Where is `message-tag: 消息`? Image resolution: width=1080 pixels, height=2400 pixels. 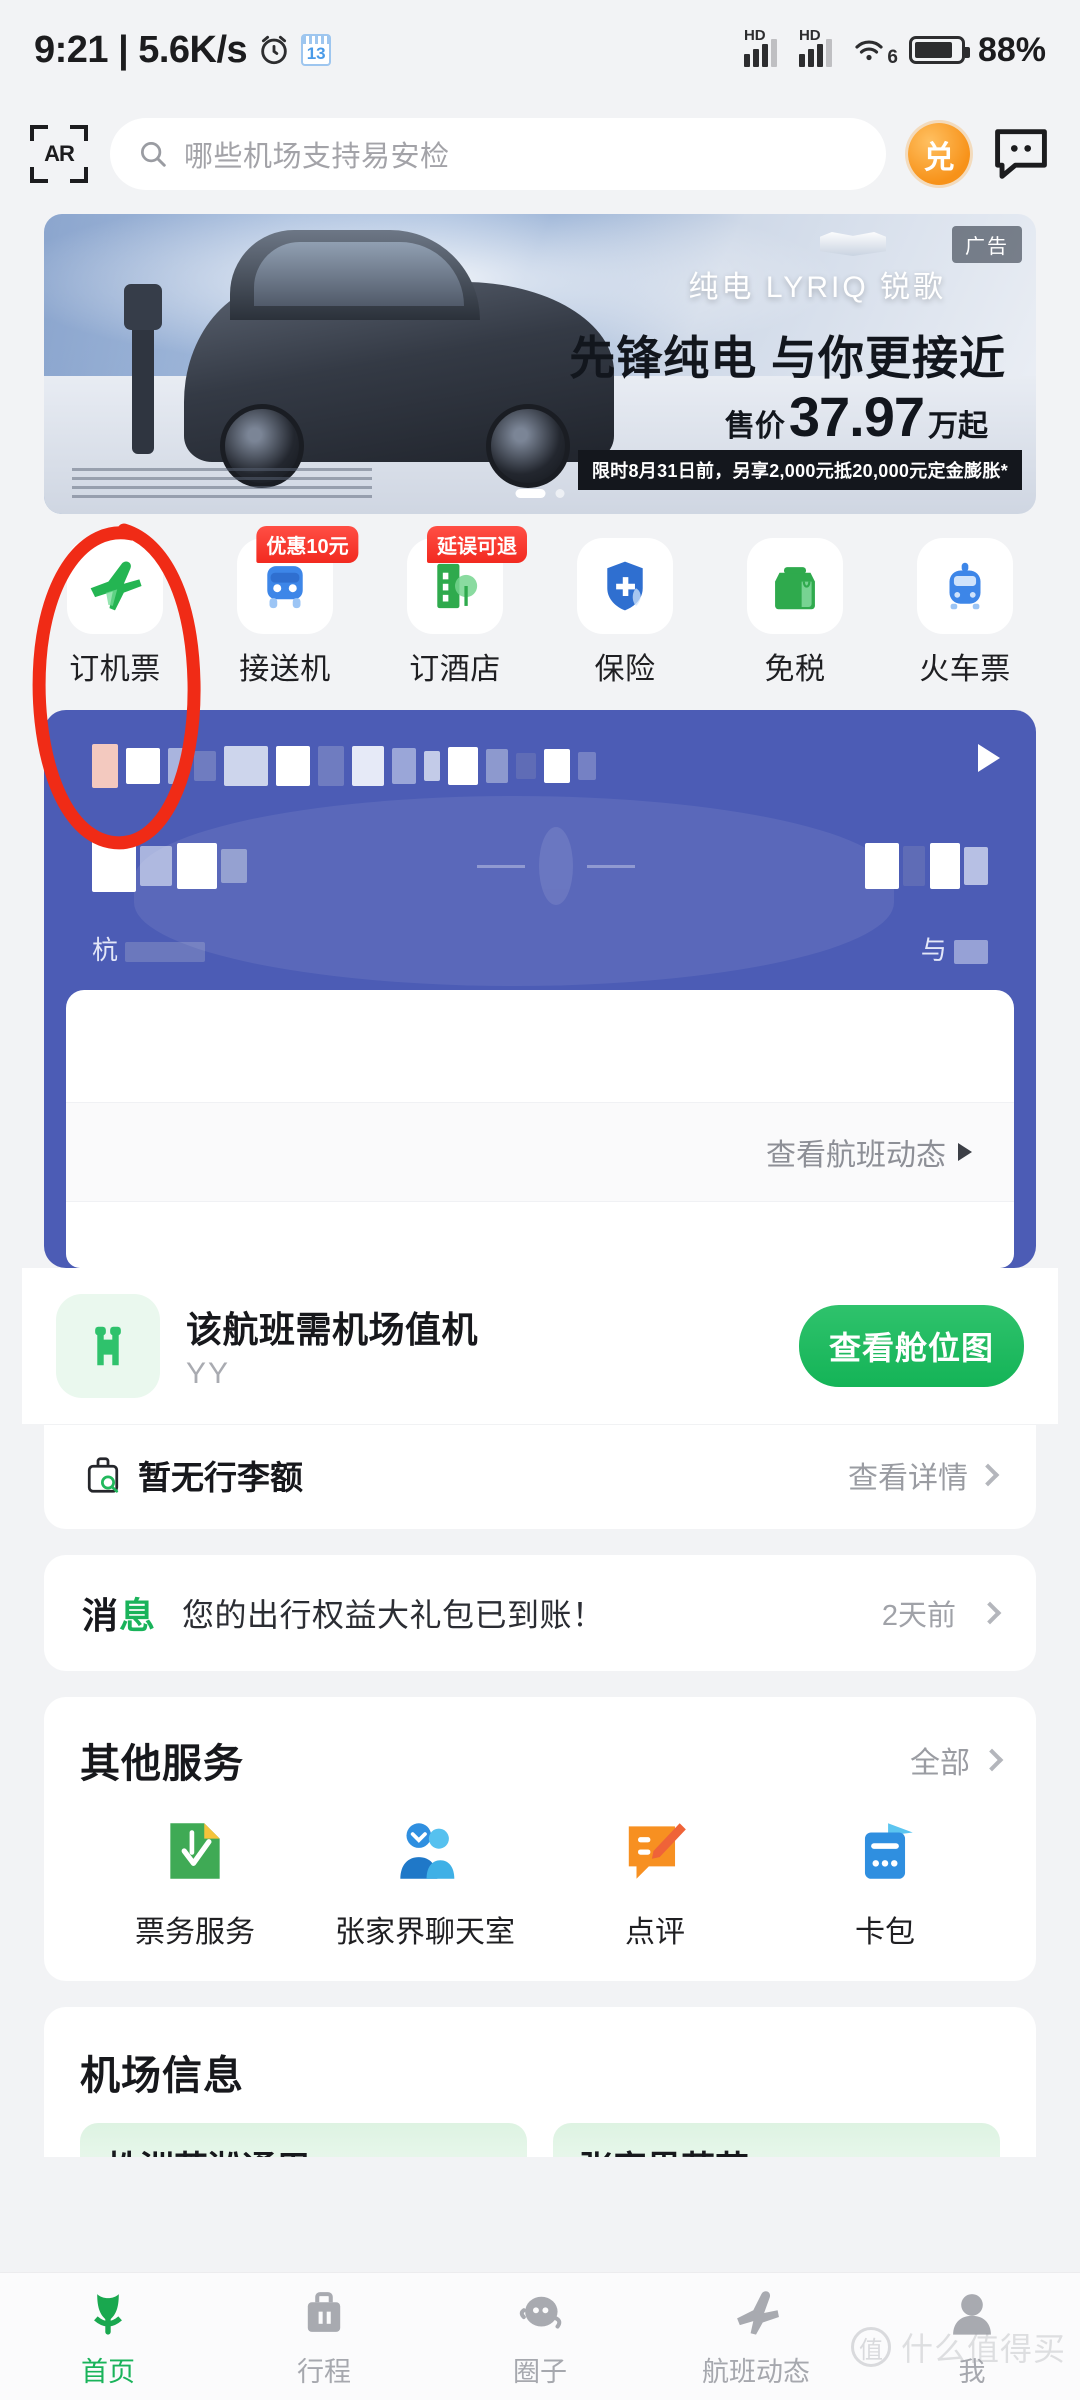 message-tag: 消息 is located at coordinates (119, 1613).